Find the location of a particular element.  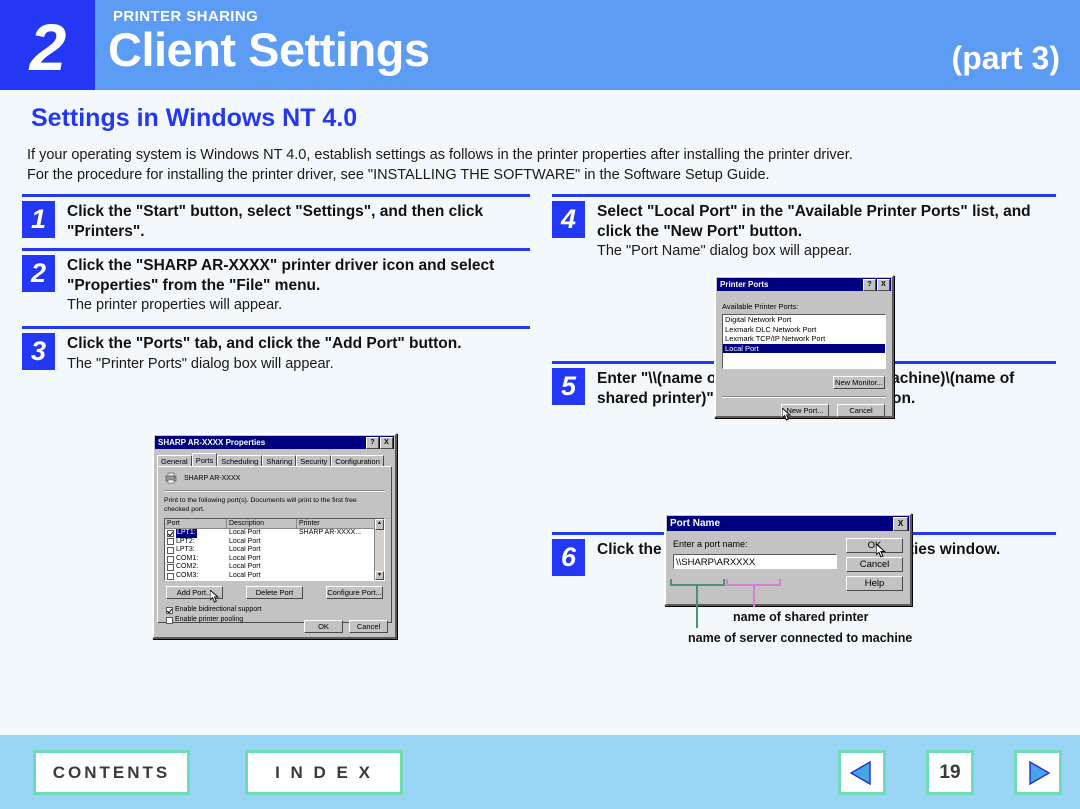

list-item: Lexmark DLC Network Port is located at coordinates (804, 330).